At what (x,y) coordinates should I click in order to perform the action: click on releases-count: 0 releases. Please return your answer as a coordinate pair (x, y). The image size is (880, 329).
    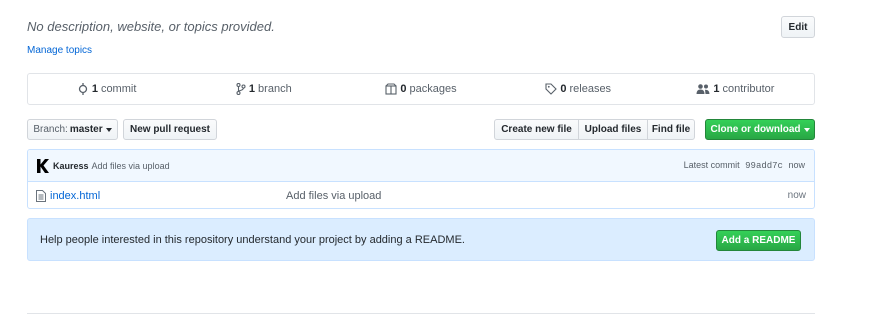
    Looking at the image, I should click on (578, 89).